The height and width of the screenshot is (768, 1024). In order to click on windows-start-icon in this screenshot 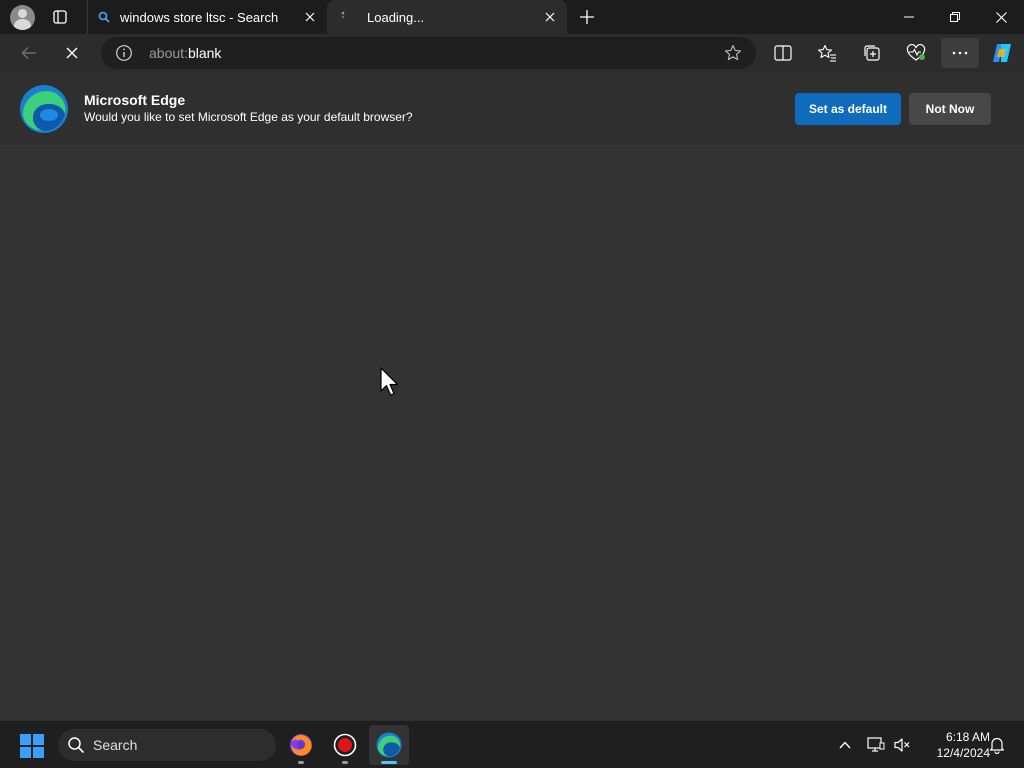, I will do `click(32, 746)`.